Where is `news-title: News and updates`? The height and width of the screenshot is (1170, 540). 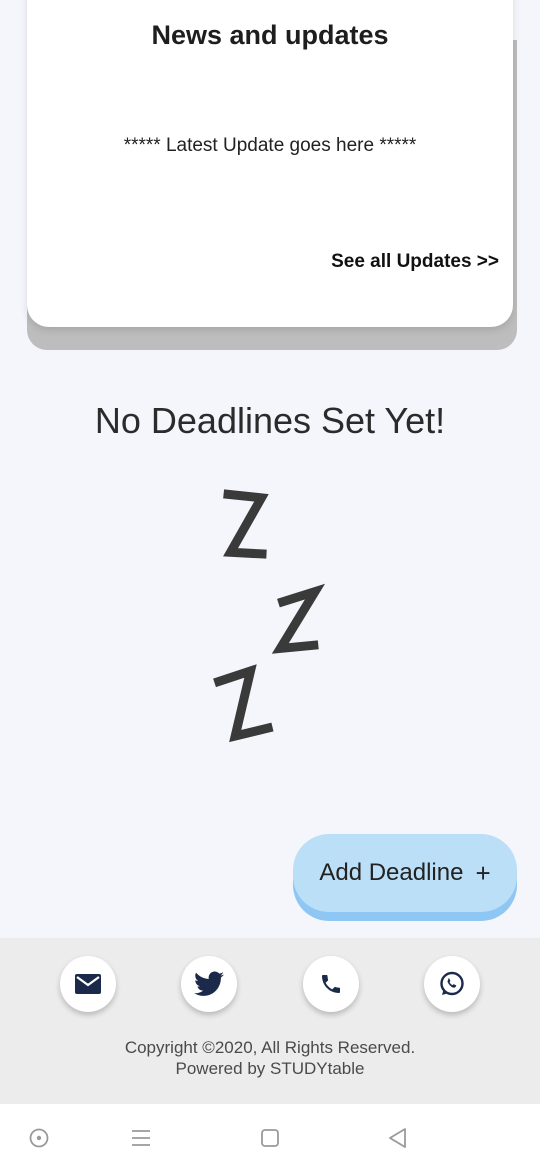 news-title: News and updates is located at coordinates (270, 35).